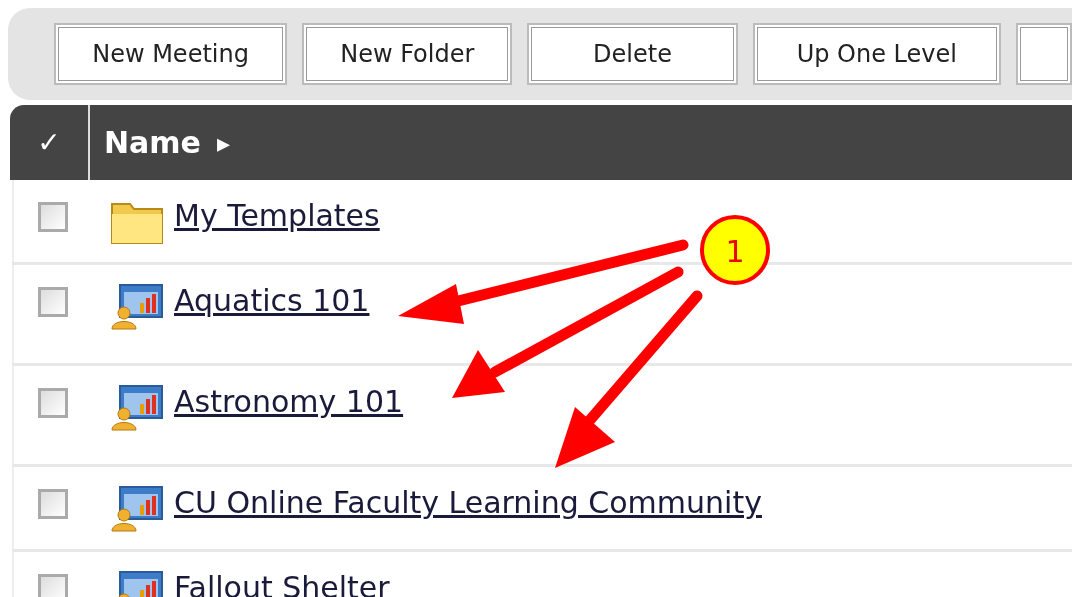 This screenshot has width=1072, height=597. What do you see at coordinates (632, 54) in the screenshot?
I see `toolbar-button: Delete` at bounding box center [632, 54].